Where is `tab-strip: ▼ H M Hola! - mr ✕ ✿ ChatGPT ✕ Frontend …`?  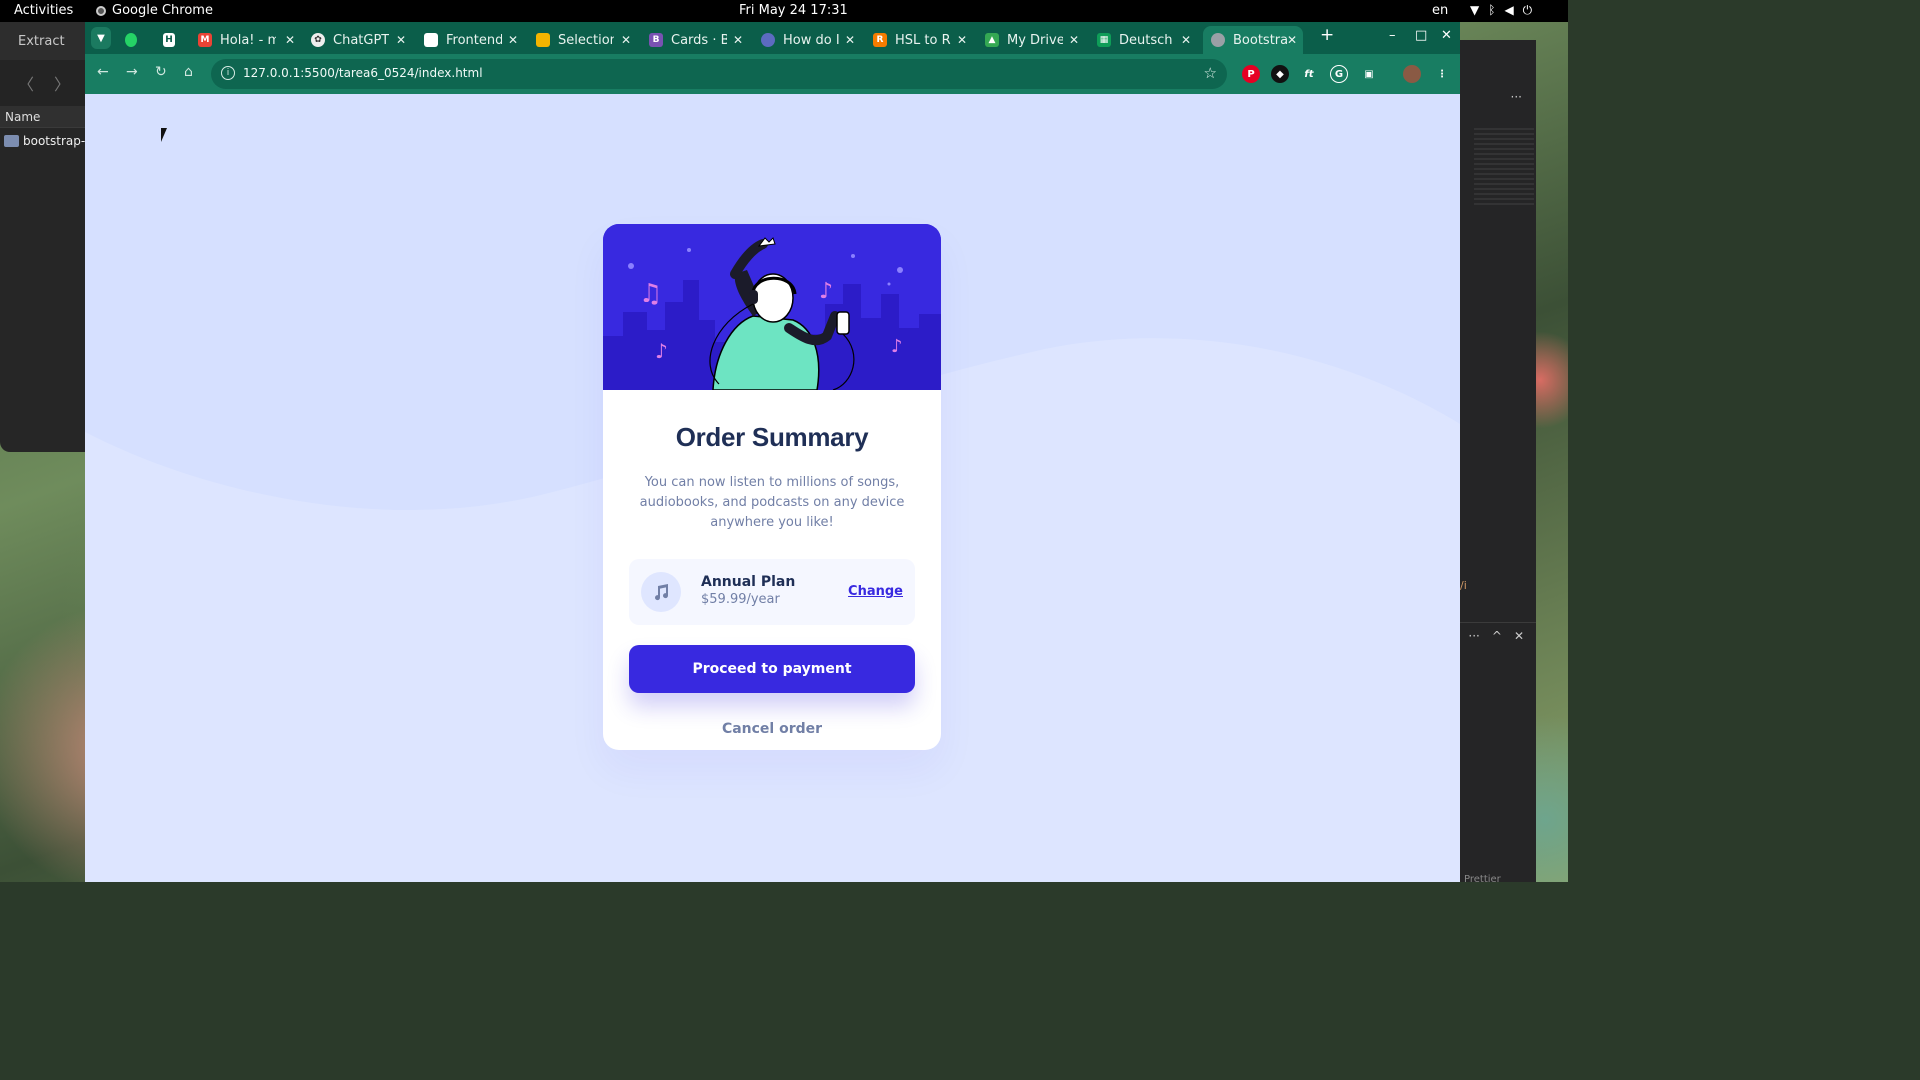 tab-strip: ▼ H M Hola! - mr ✕ ✿ ChatGPT ✕ Frontend … is located at coordinates (772, 38).